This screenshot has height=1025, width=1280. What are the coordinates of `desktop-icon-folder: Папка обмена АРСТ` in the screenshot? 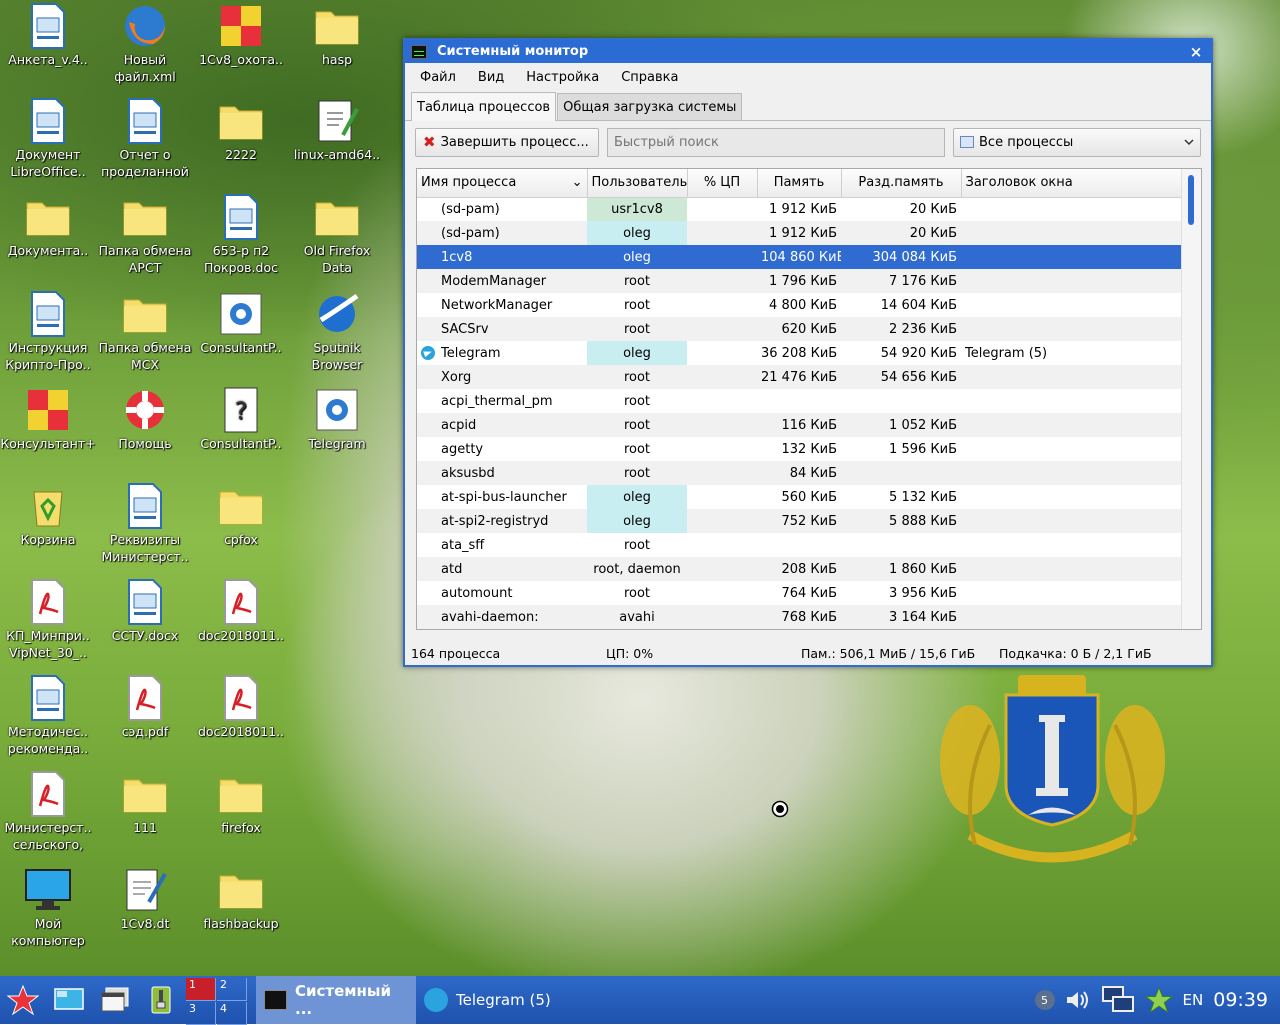 It's located at (145, 234).